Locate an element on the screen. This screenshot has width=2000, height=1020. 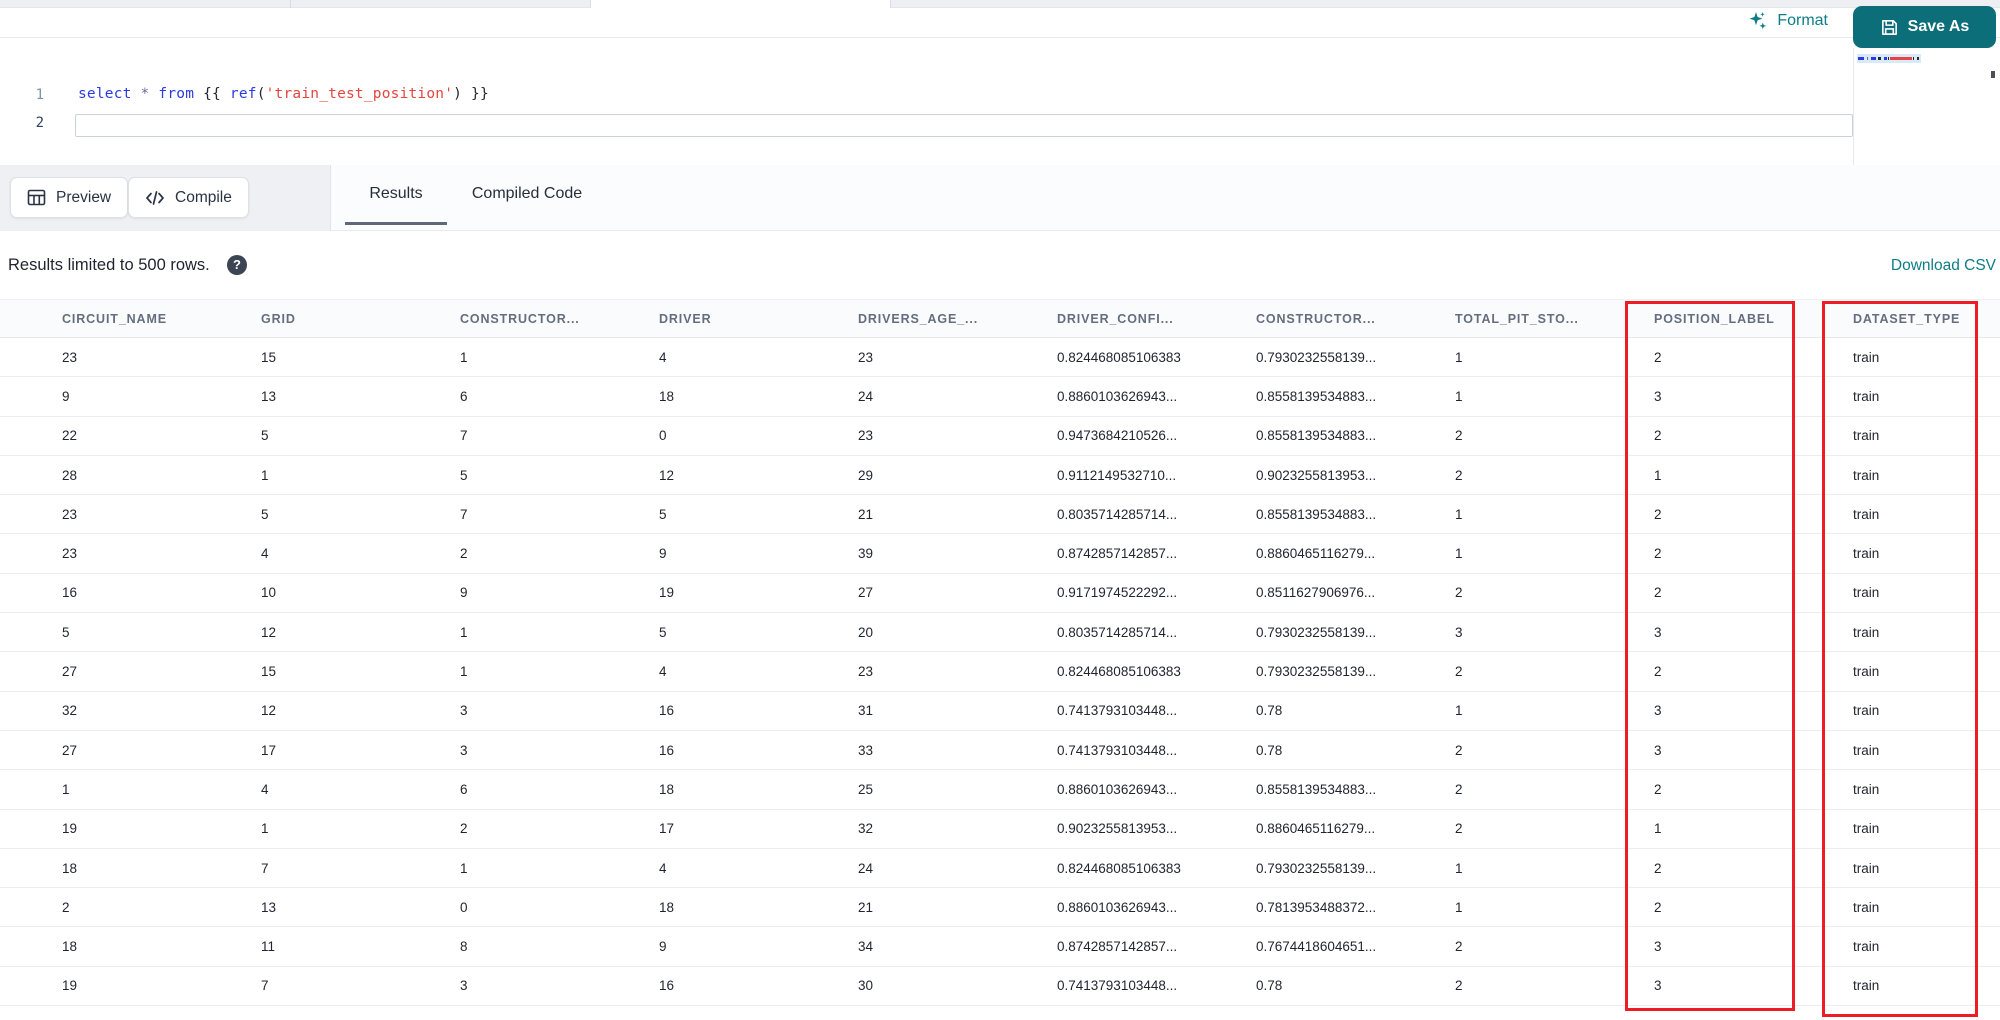
table-cell: 6 is located at coordinates (464, 396).